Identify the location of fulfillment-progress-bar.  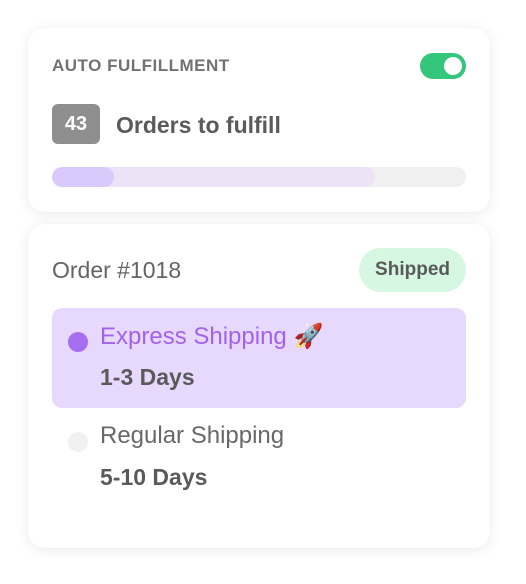
(259, 177).